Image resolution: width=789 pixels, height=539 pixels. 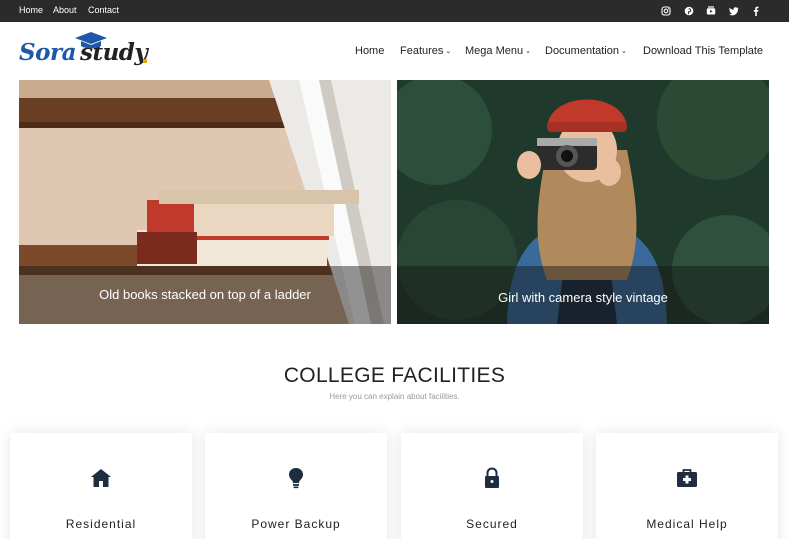 I want to click on graduation-cap-icon, so click(x=91, y=40).